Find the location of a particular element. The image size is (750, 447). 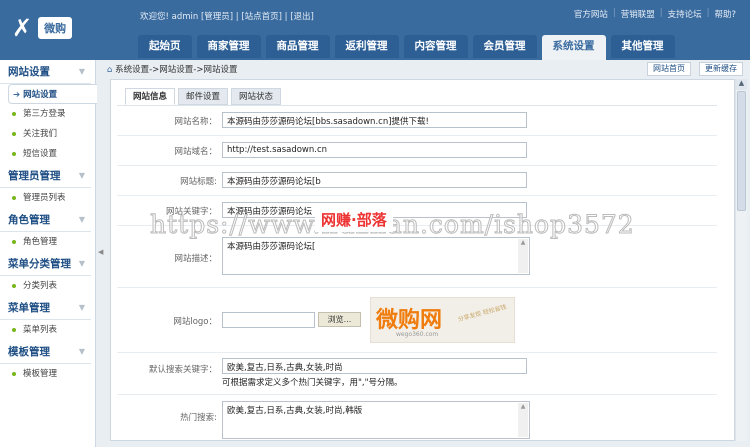

sidebar-group-menus: 菜单管理 ▼ is located at coordinates (45, 308).